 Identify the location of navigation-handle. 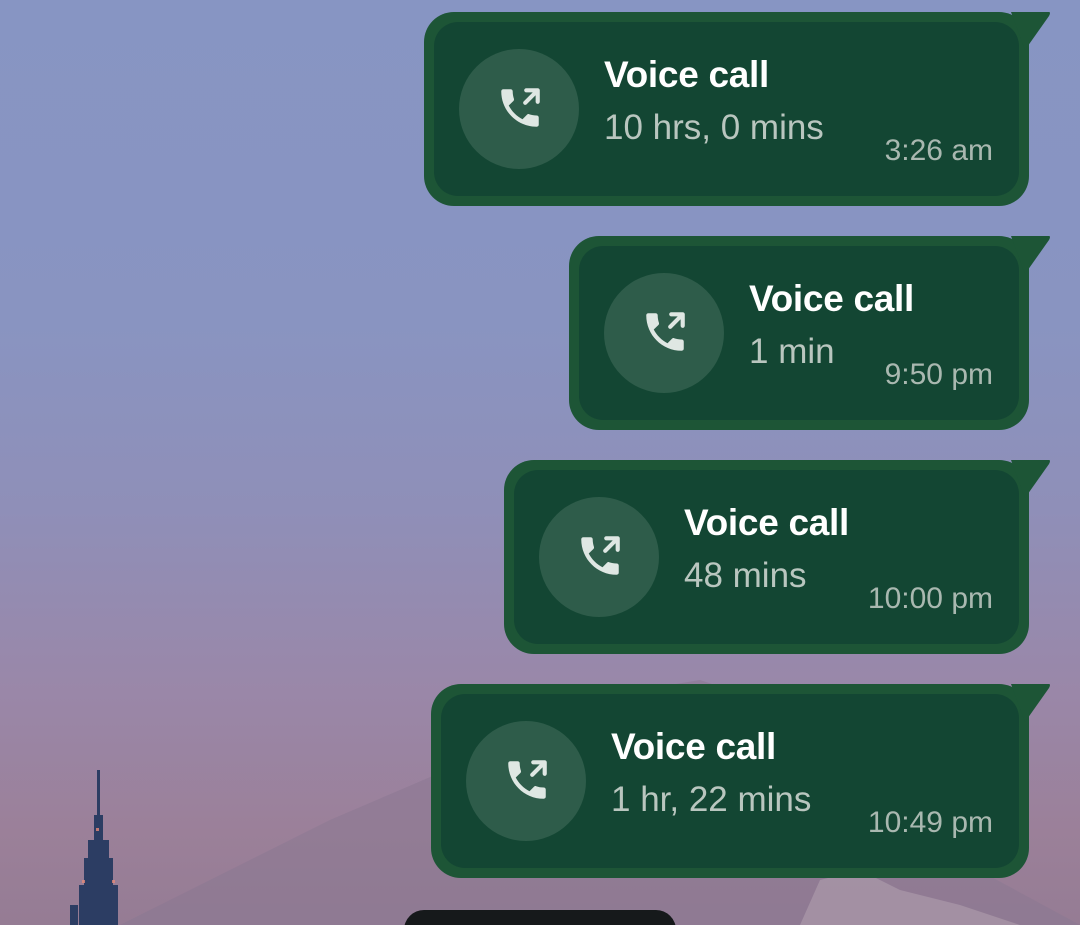
(540, 917).